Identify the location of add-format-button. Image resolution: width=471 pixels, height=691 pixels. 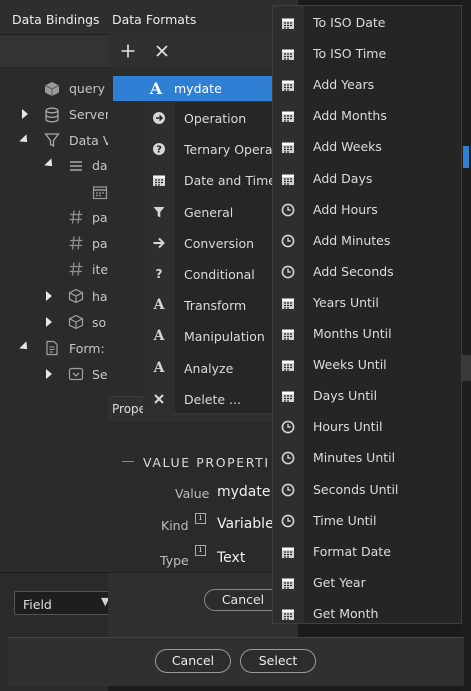
(128, 51).